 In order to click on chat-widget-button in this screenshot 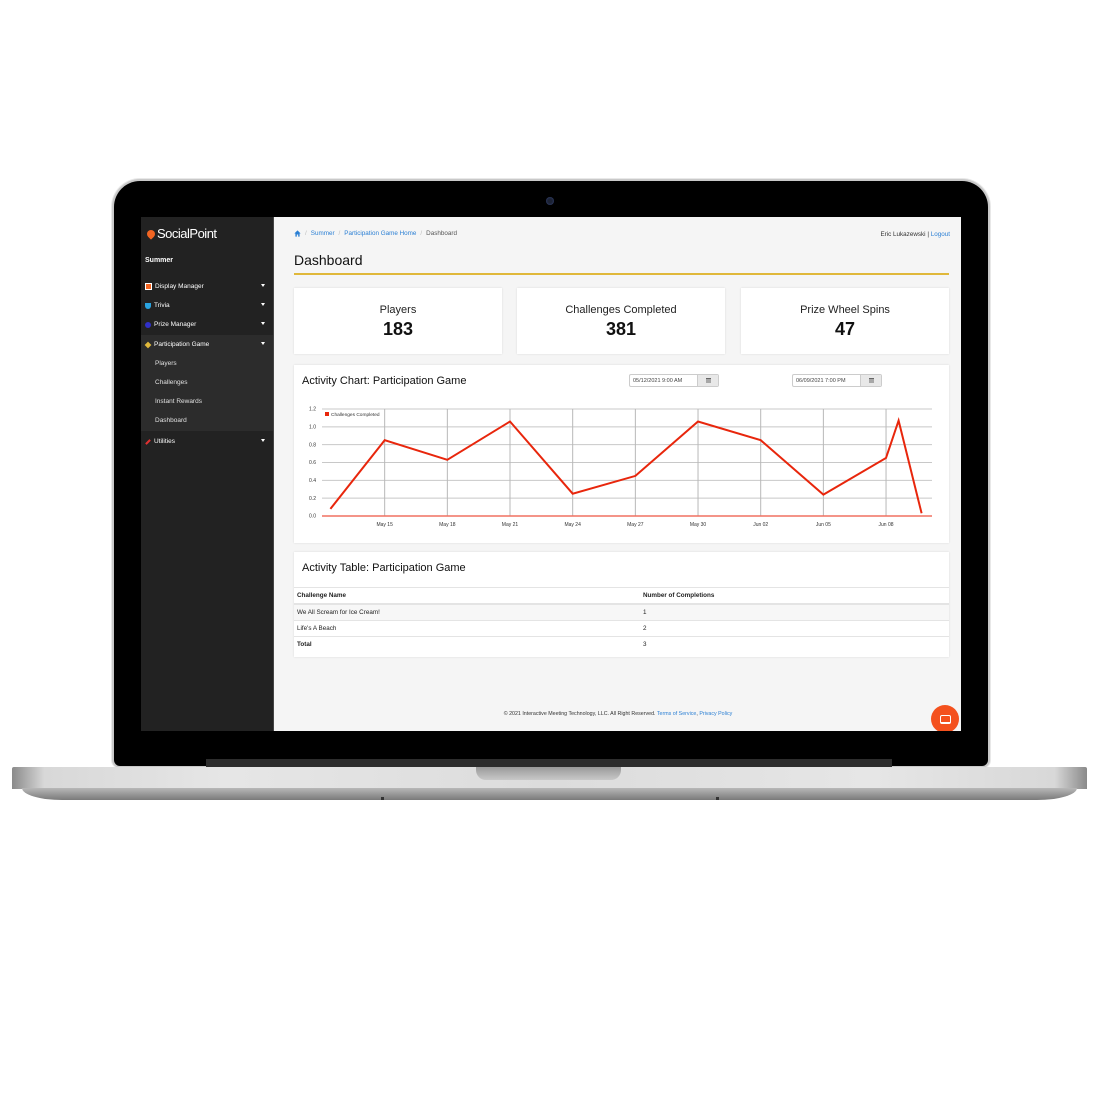, I will do `click(945, 718)`.